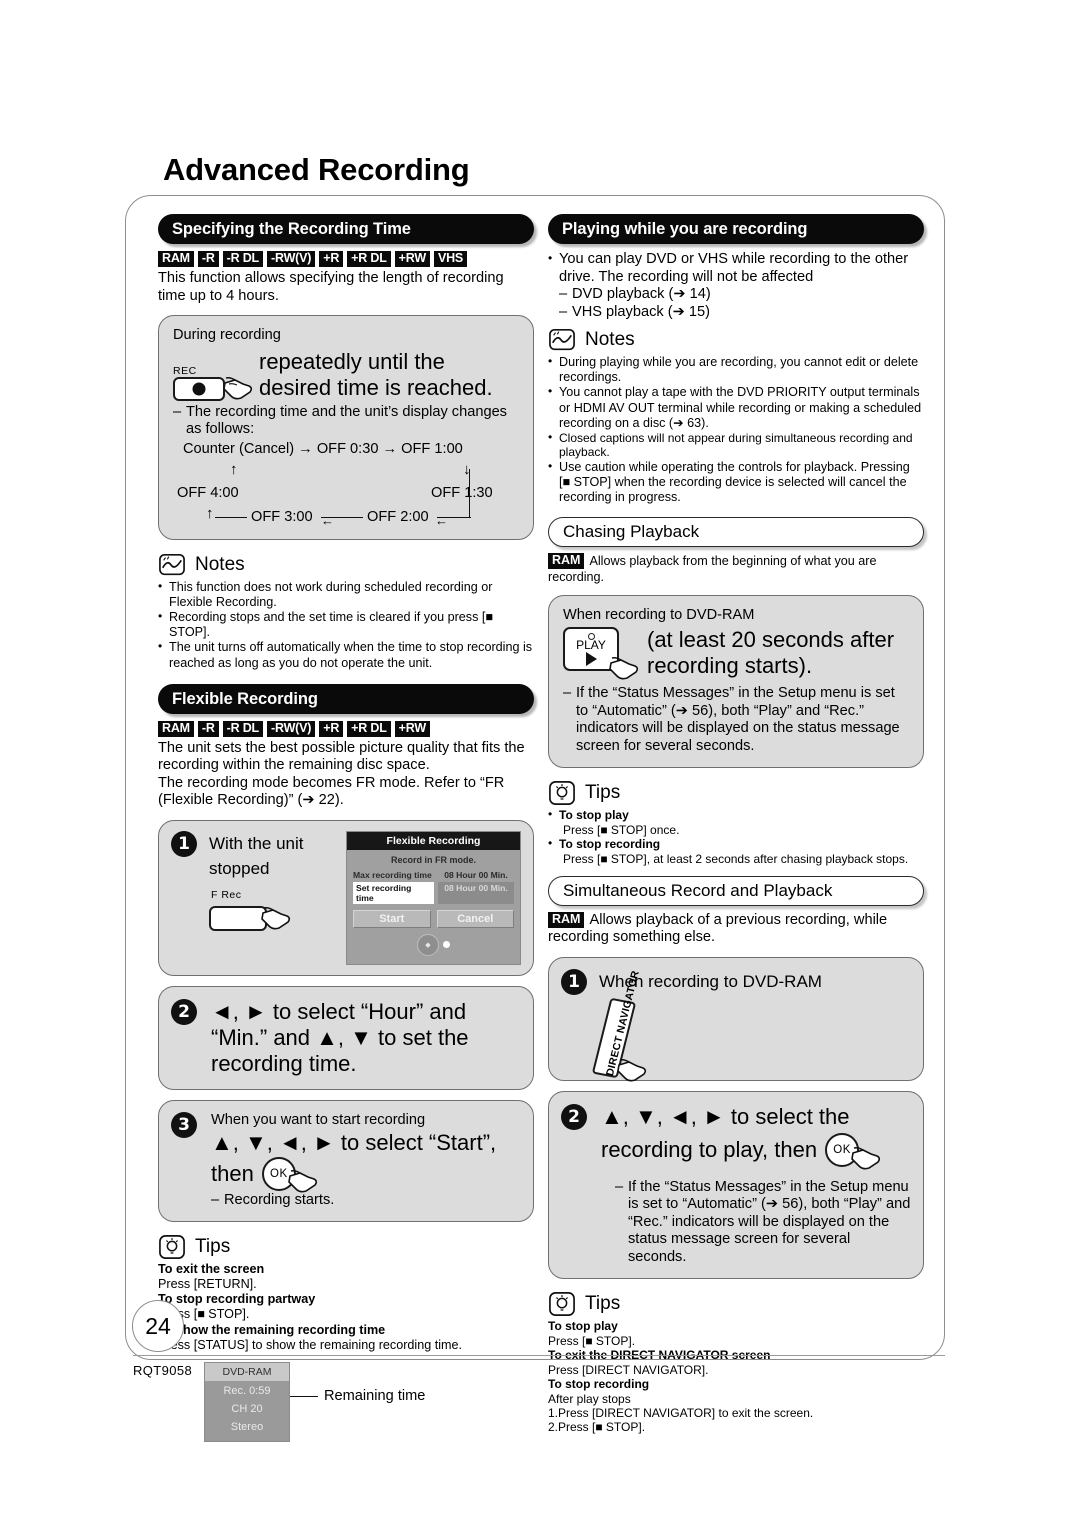 This screenshot has width=1080, height=1528. Describe the element at coordinates (346, 698) in the screenshot. I see `section-heading-flexible-recording: Flexible Recording` at that location.